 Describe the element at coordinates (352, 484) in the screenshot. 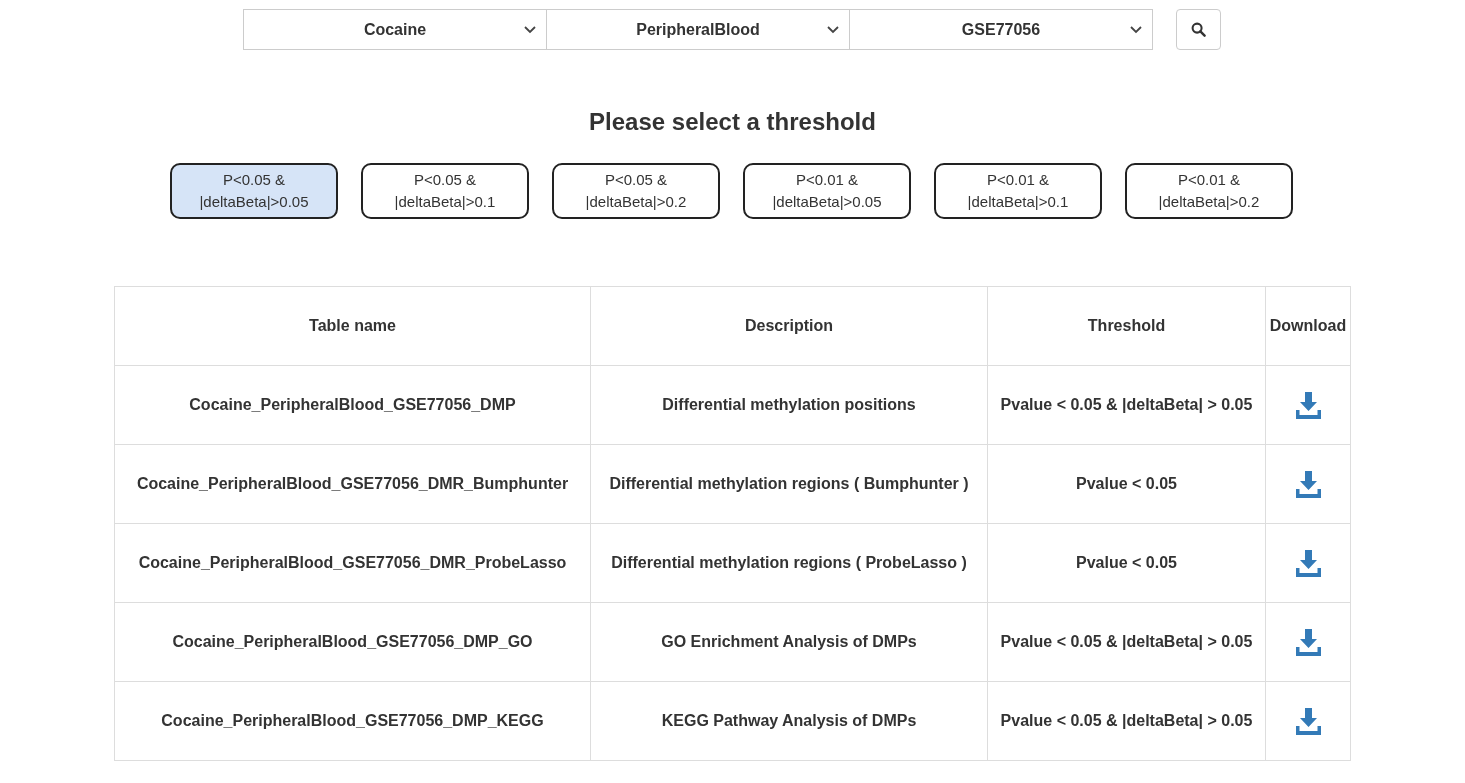

I see `table-cell: Cocaine_PeripheralBlood_GSE77056_DMR_Bumphunter` at that location.